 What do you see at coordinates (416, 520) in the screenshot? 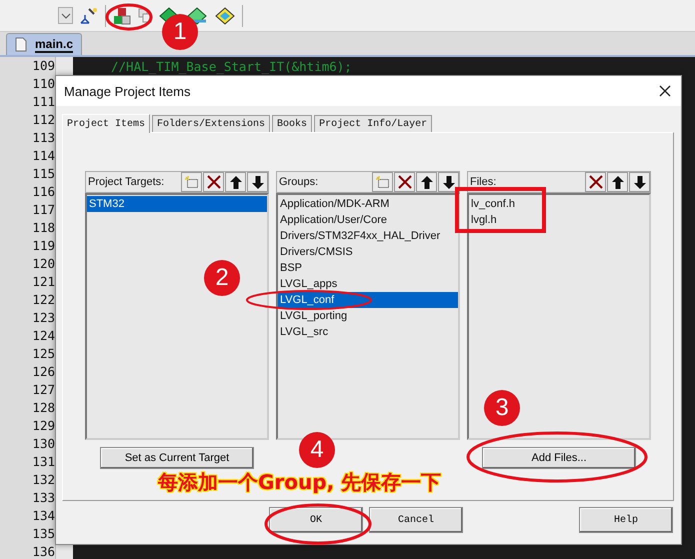
I see `dialog-button: Cancel` at bounding box center [416, 520].